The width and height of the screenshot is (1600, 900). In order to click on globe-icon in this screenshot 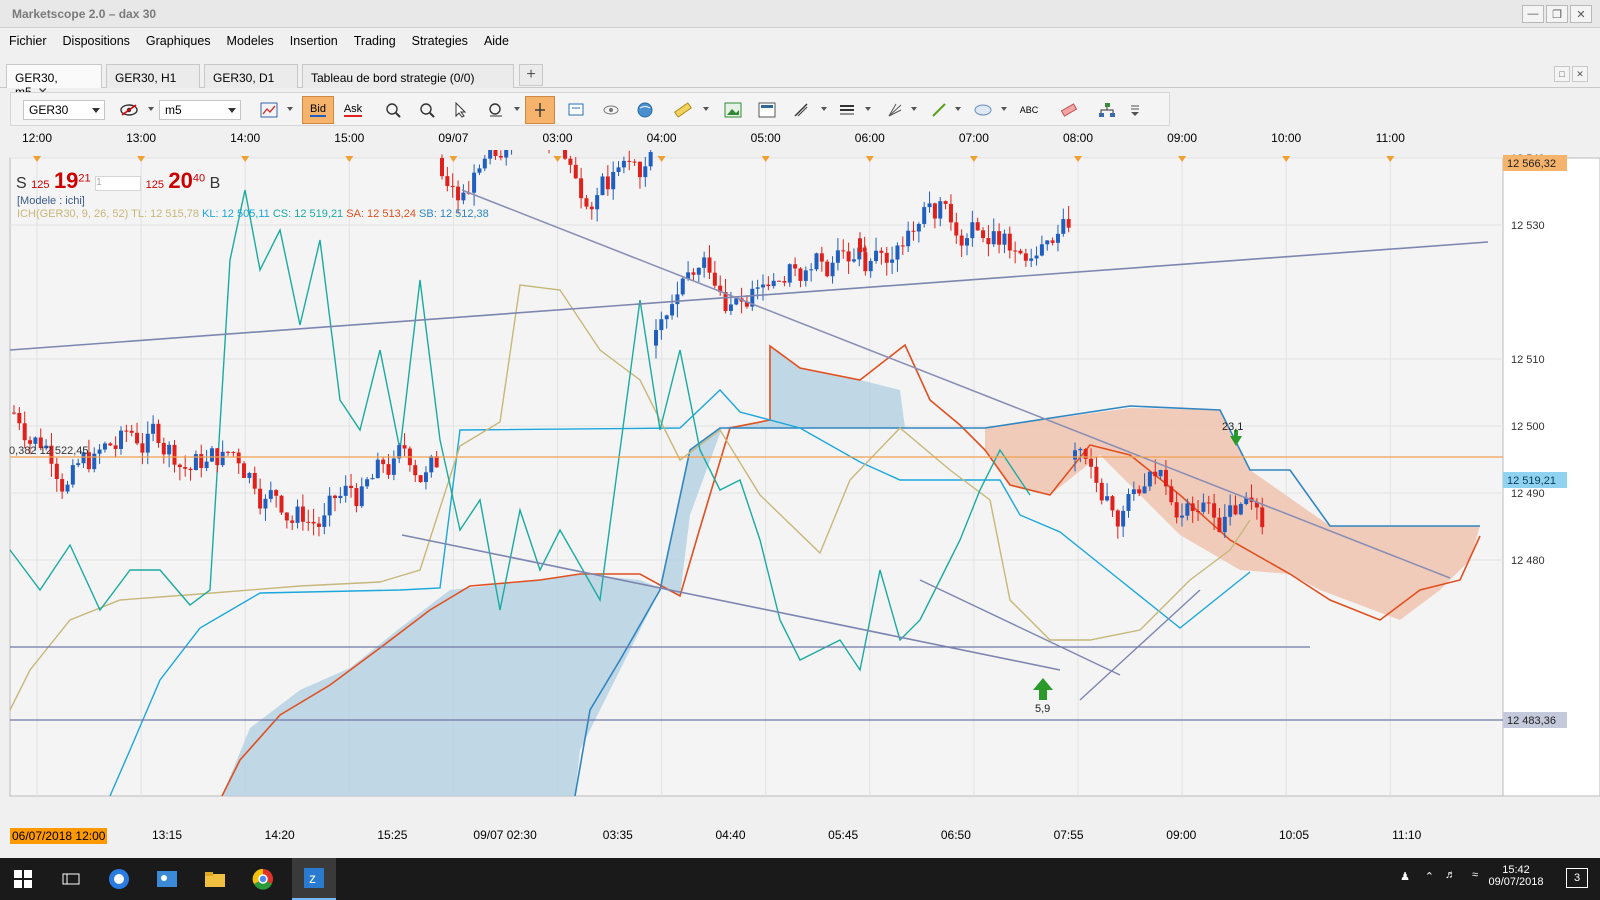, I will do `click(645, 110)`.